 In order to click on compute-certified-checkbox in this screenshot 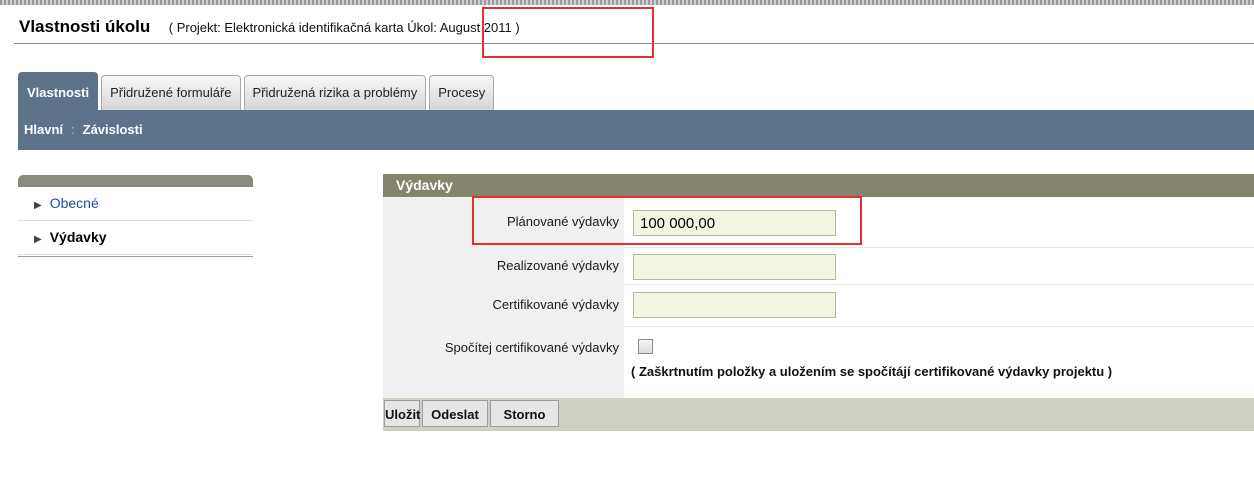, I will do `click(645, 346)`.